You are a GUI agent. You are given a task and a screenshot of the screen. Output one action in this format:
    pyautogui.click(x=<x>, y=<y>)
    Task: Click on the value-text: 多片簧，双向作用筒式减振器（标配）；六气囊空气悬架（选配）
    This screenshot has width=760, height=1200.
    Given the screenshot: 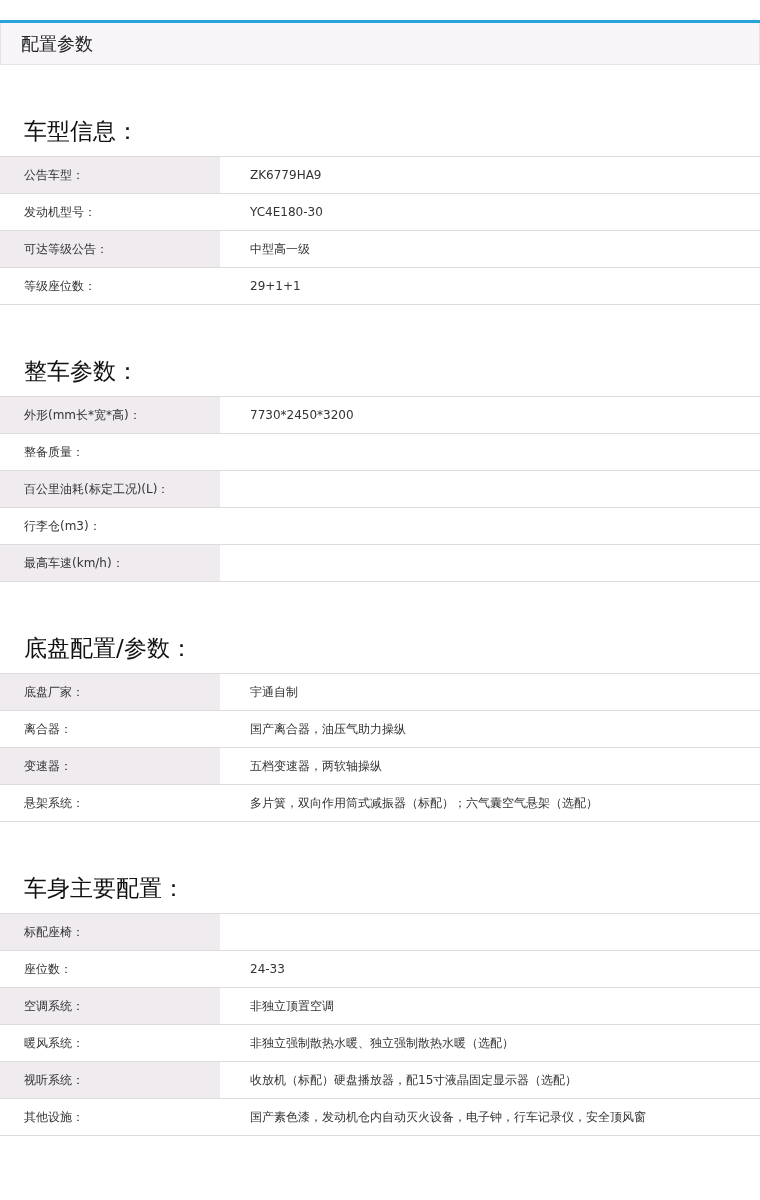 What is the action you would take?
    pyautogui.click(x=424, y=803)
    